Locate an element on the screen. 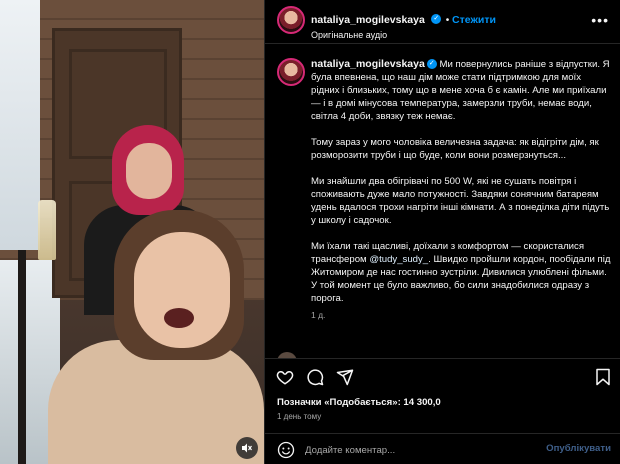 Image resolution: width=620 pixels, height=464 pixels. comment-icon is located at coordinates (315, 377).